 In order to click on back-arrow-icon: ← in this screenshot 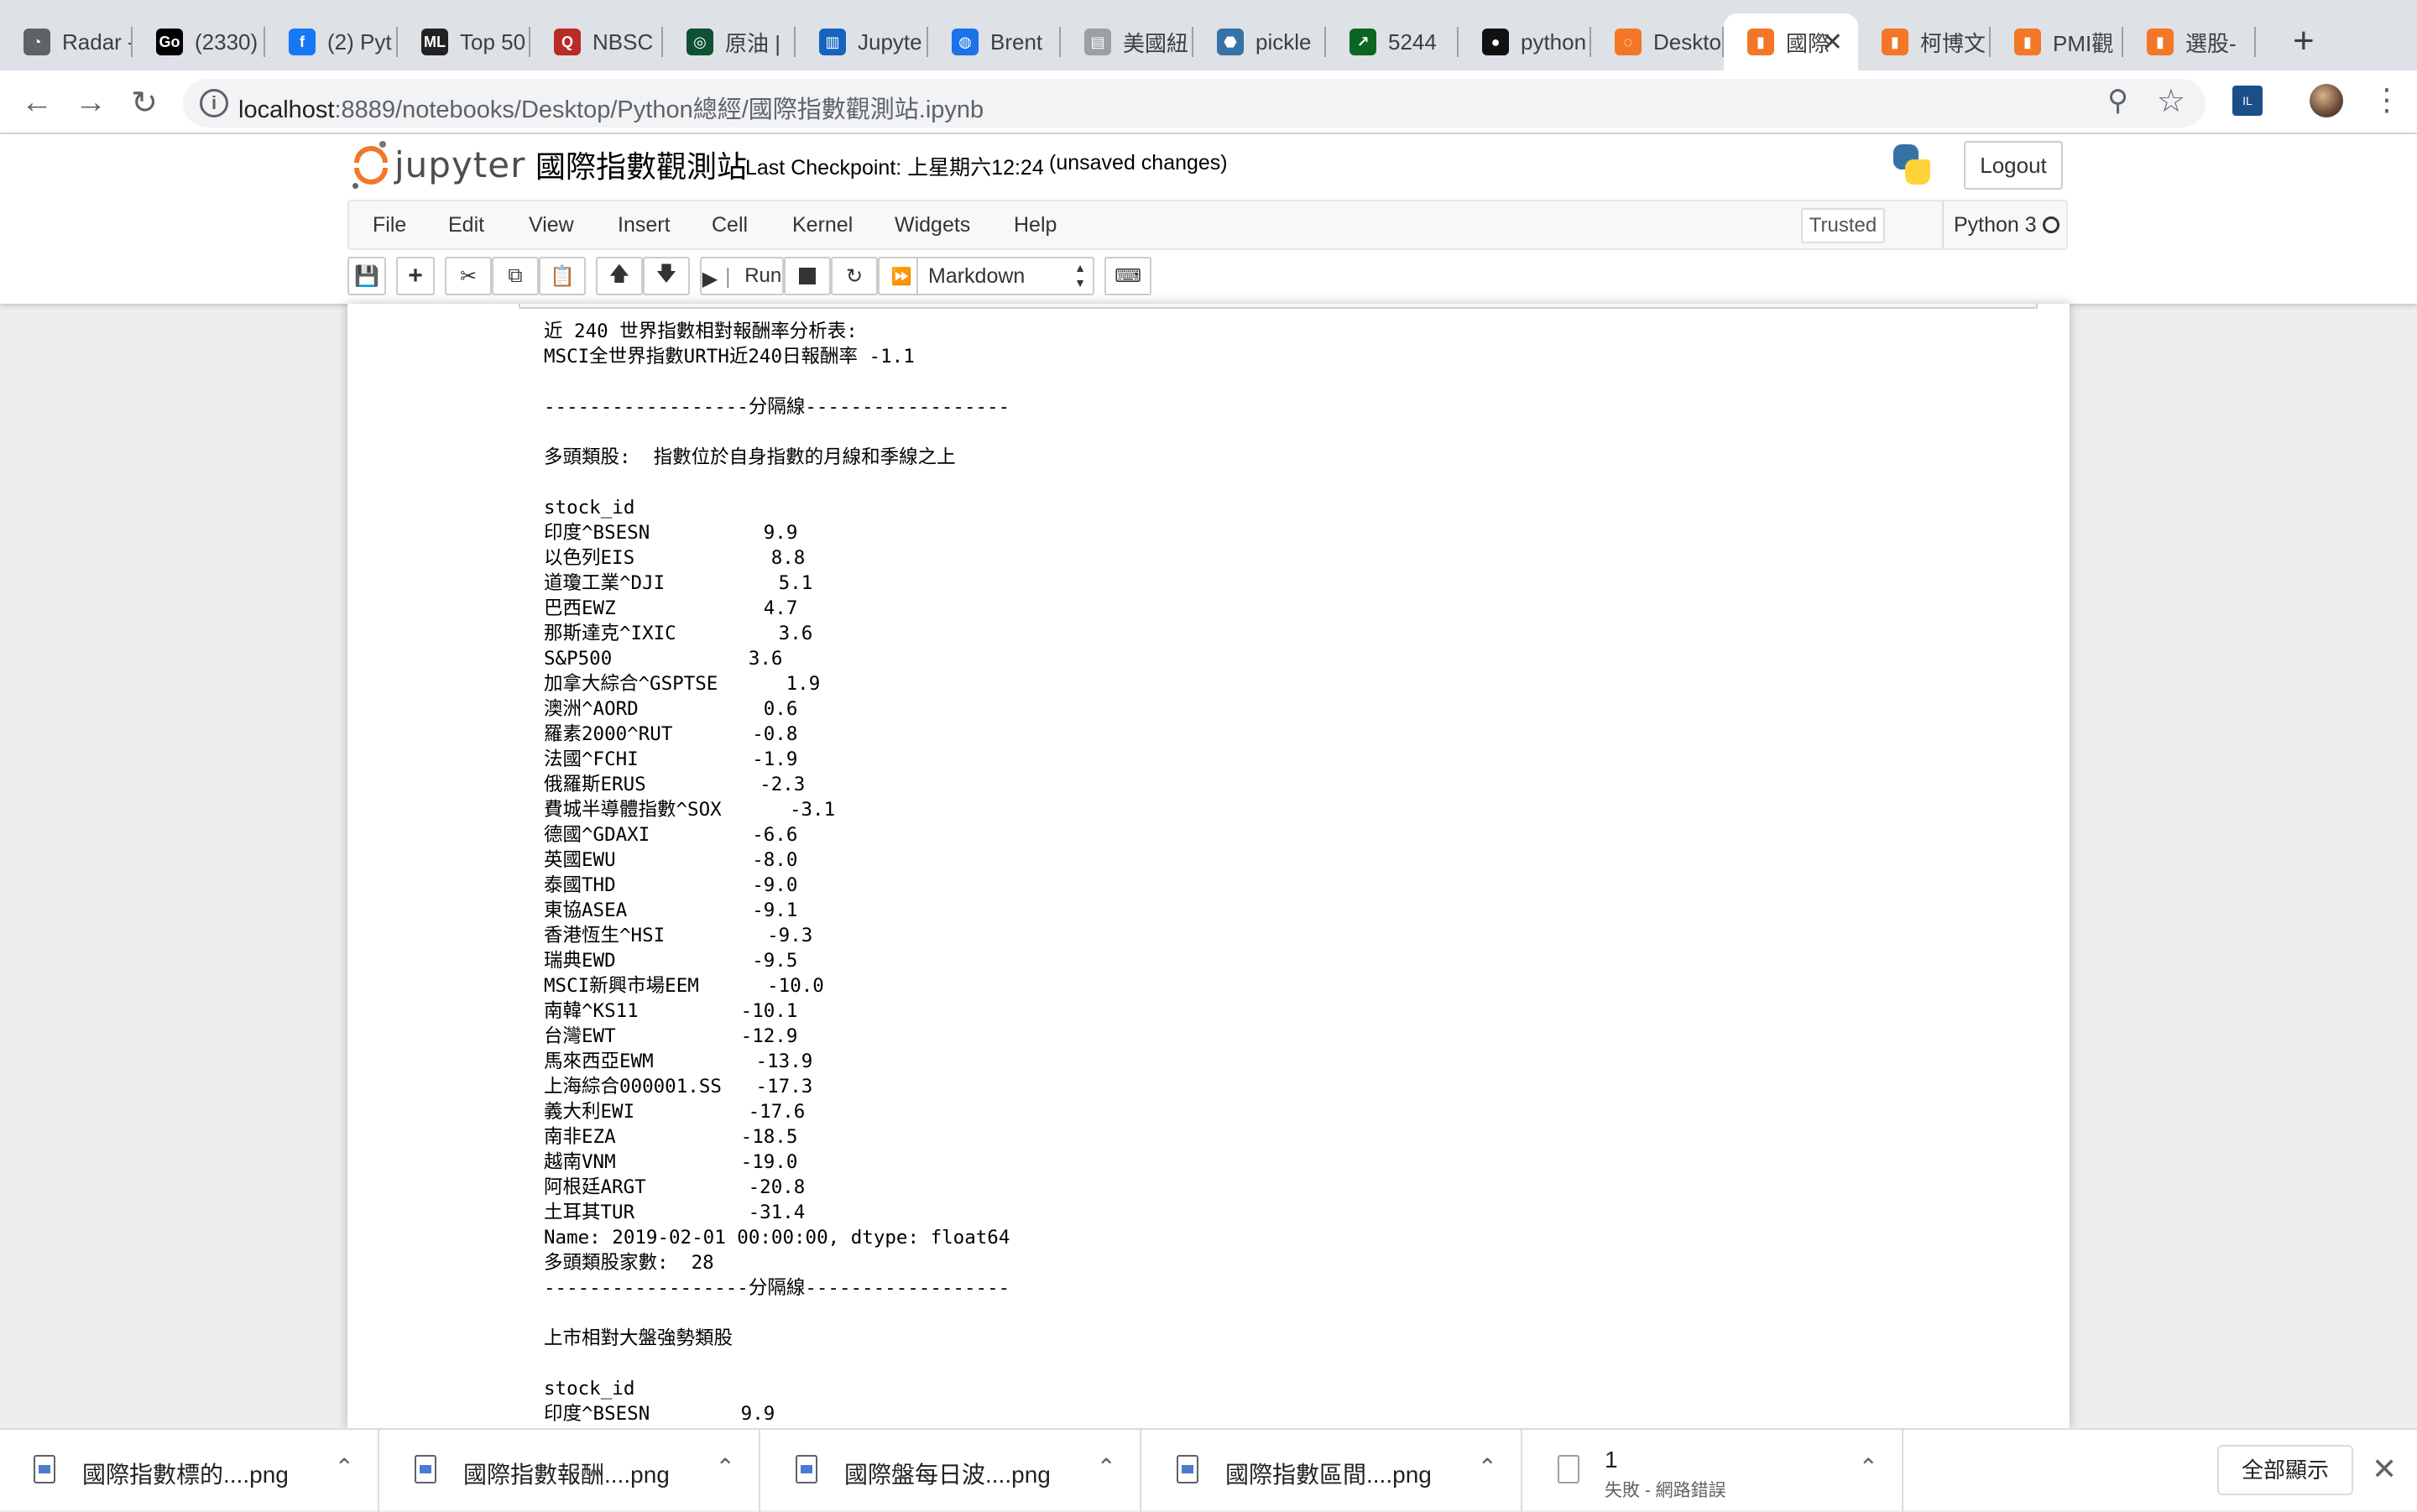, I will do `click(37, 103)`.